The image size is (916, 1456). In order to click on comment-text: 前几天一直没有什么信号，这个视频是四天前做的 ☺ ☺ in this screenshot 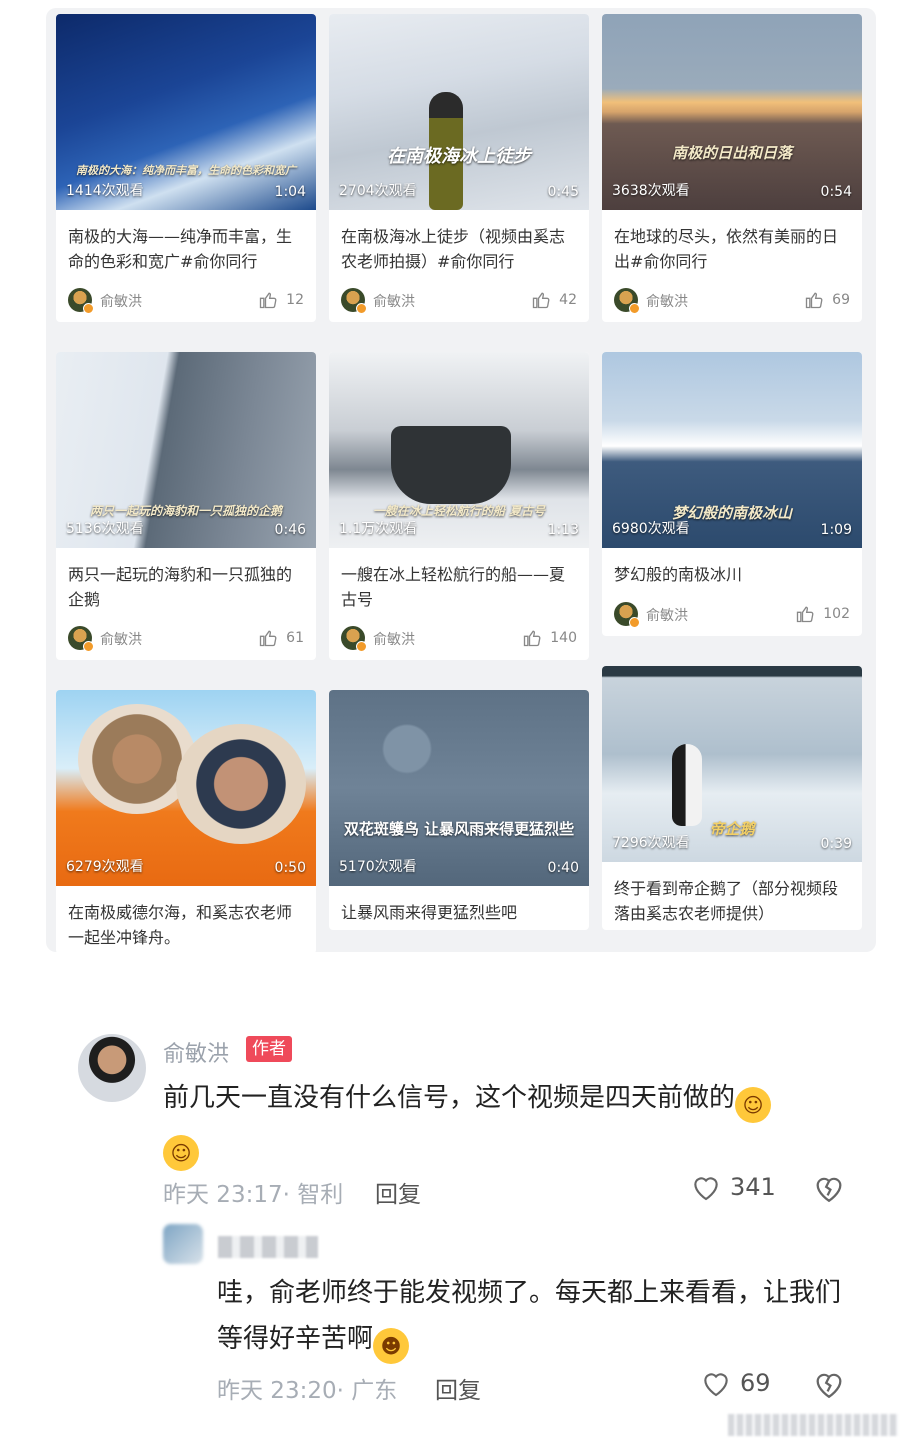, I will do `click(508, 1123)`.